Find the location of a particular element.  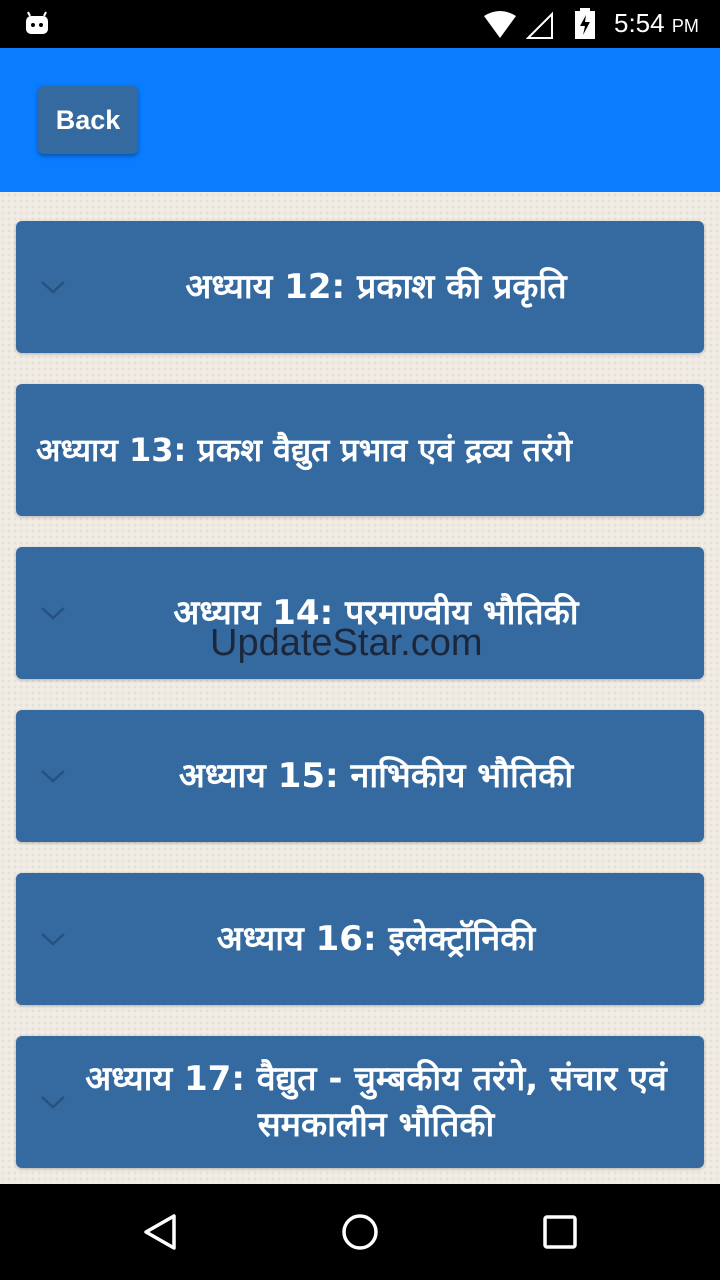

back-button: Back is located at coordinates (88, 120).